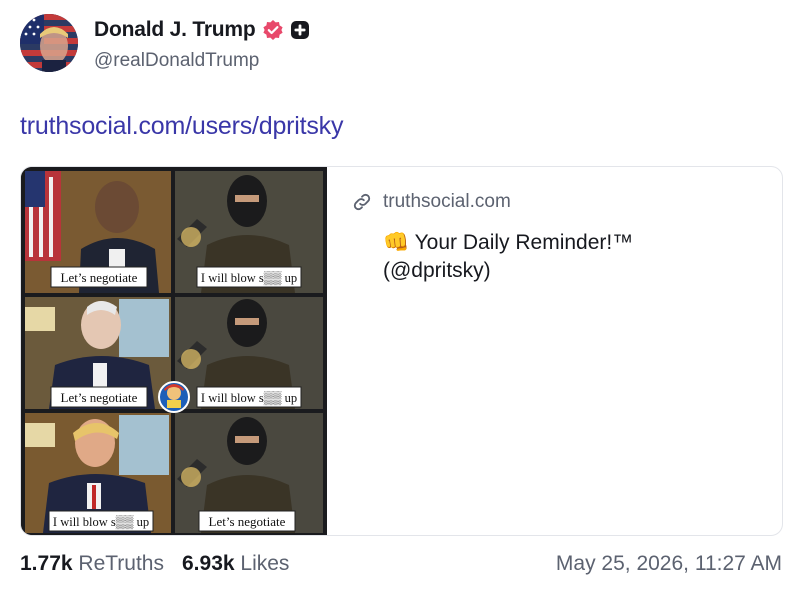 This screenshot has width=800, height=596. I want to click on author-display-name: Donald J. Trump, so click(175, 30).